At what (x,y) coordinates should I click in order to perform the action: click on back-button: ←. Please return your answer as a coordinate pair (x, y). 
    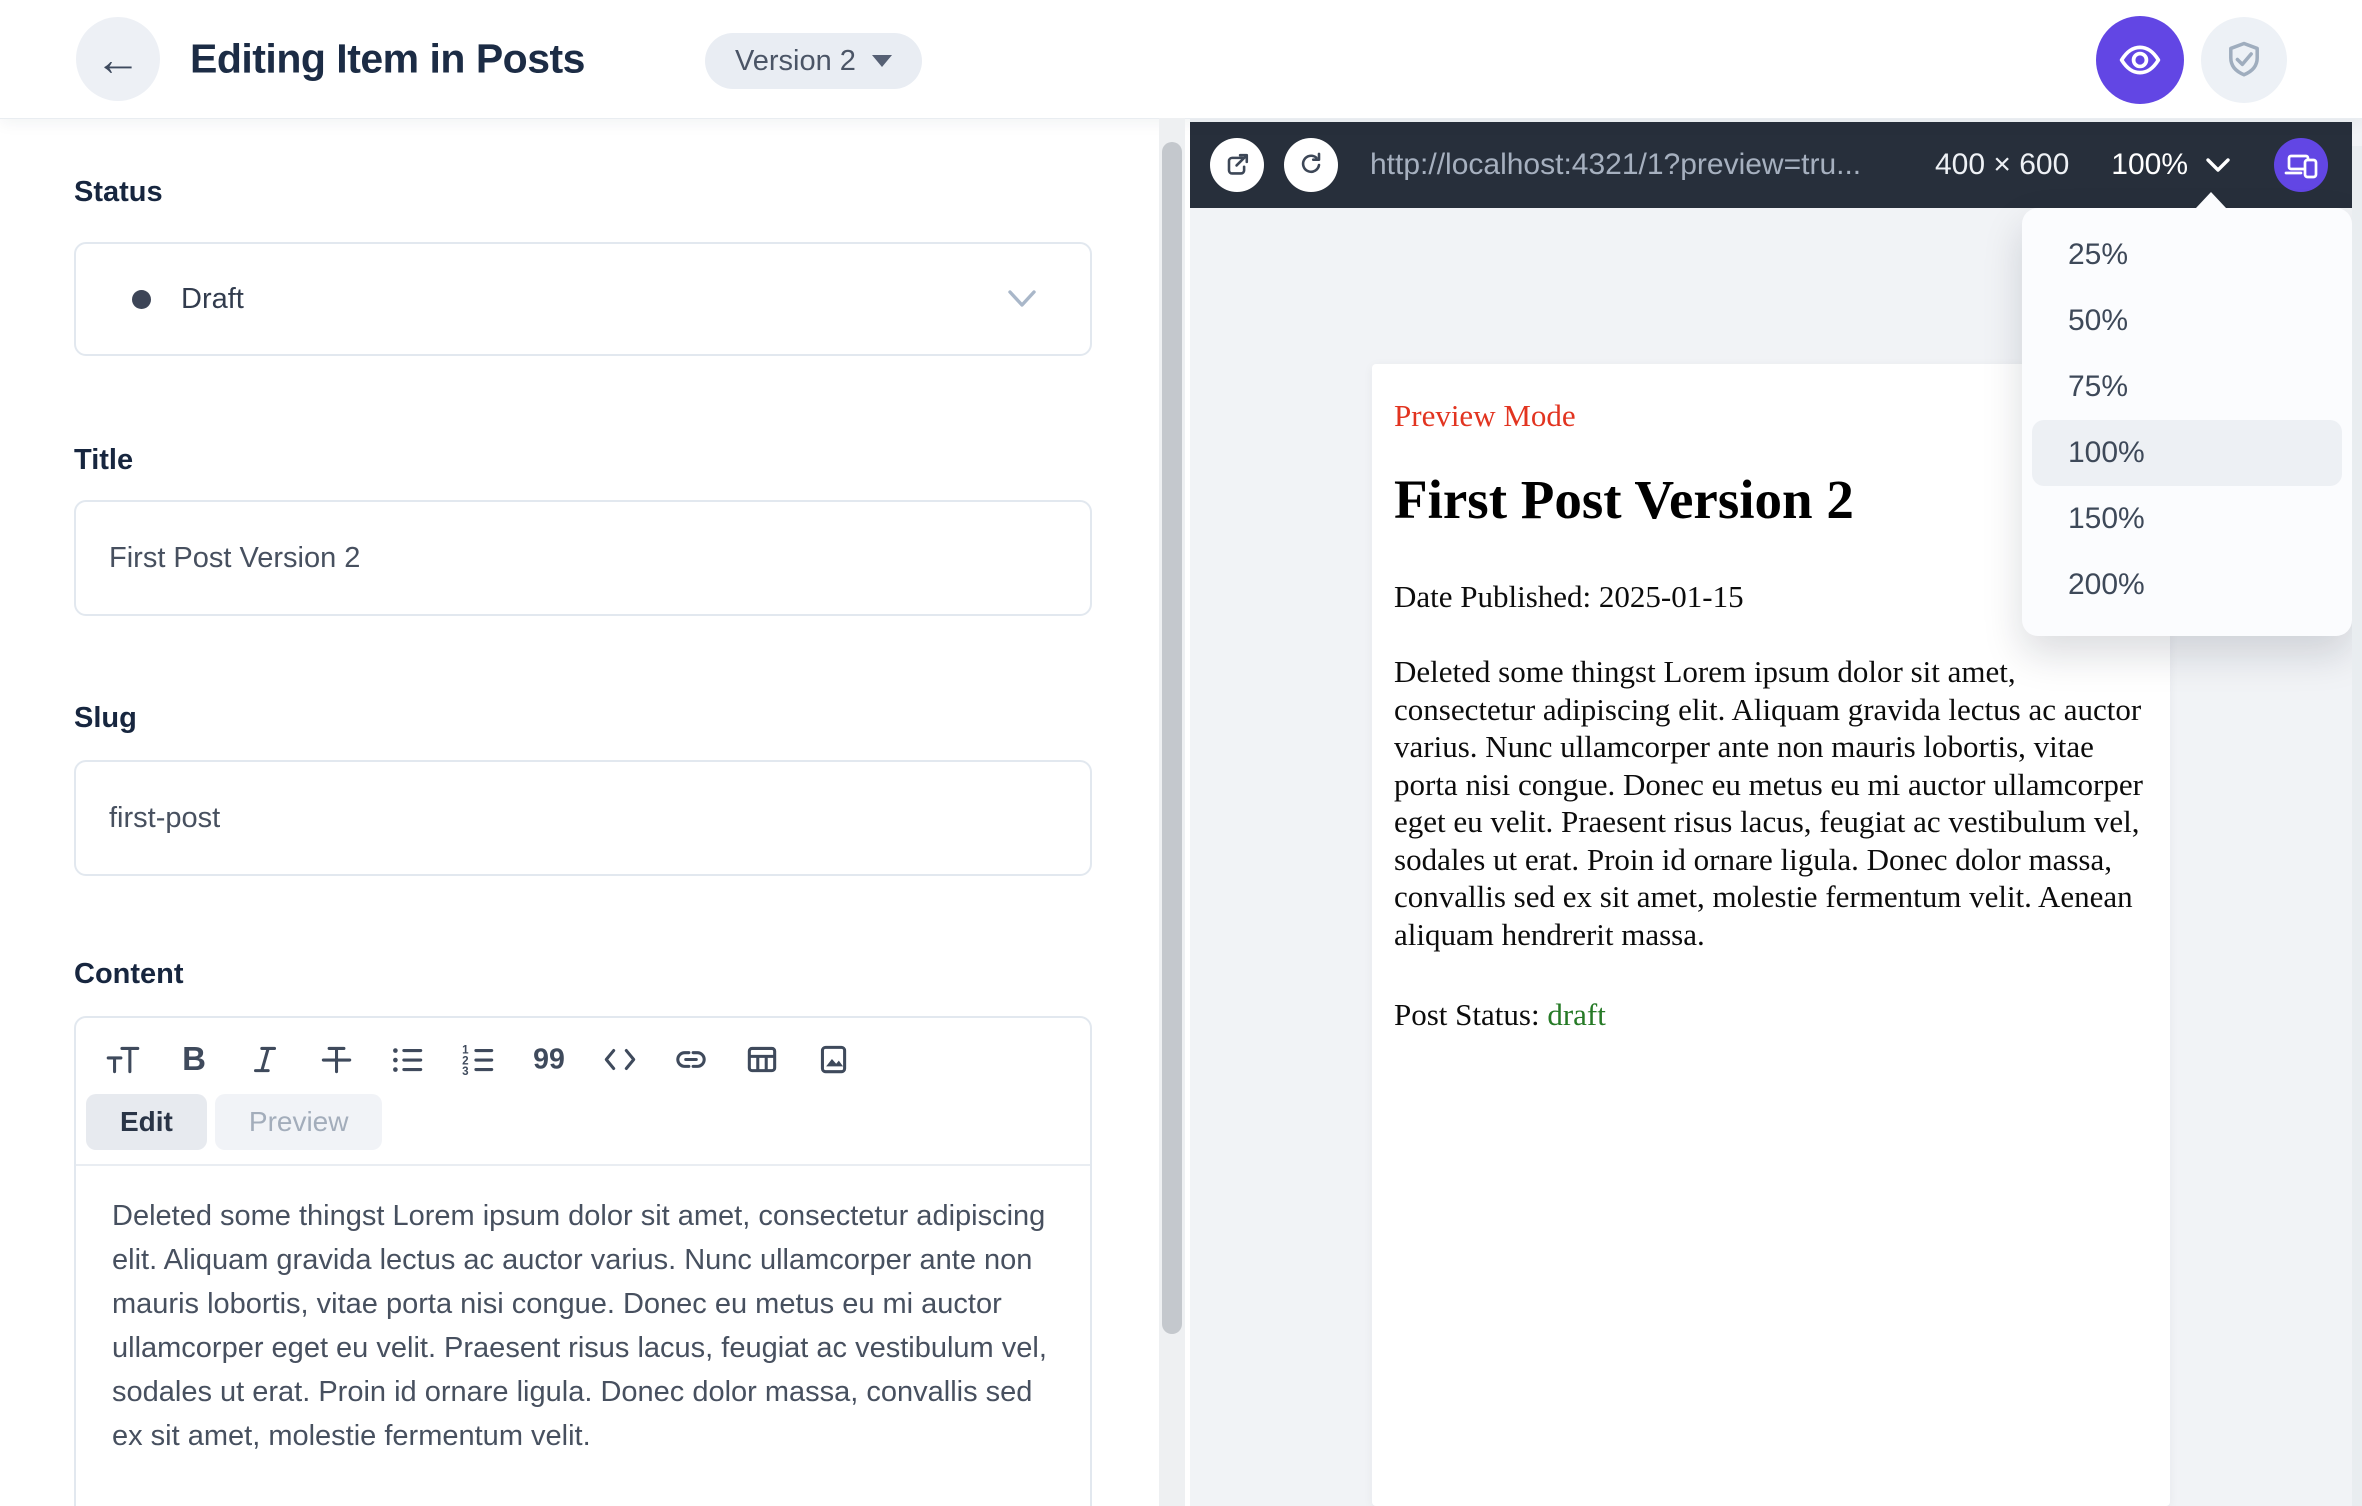
    Looking at the image, I should click on (118, 59).